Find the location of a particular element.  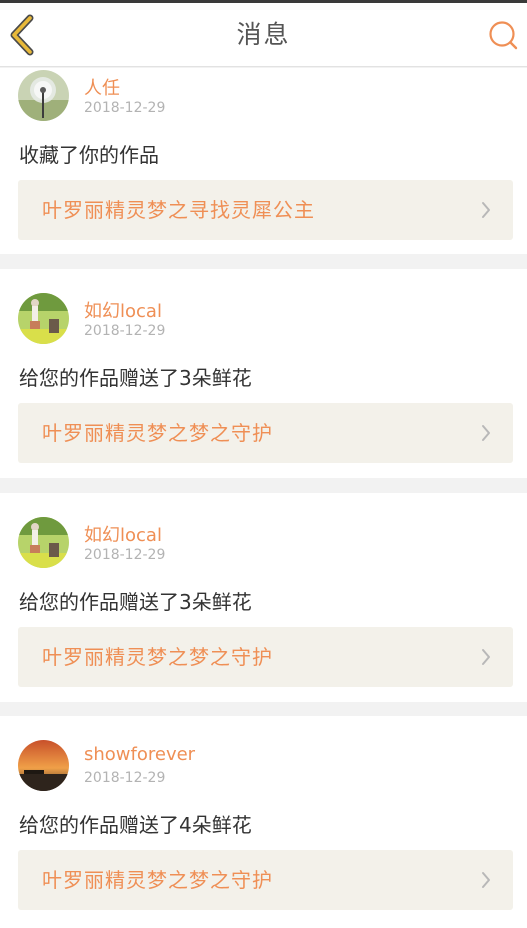

dandelion-avatar-image is located at coordinates (43, 95).